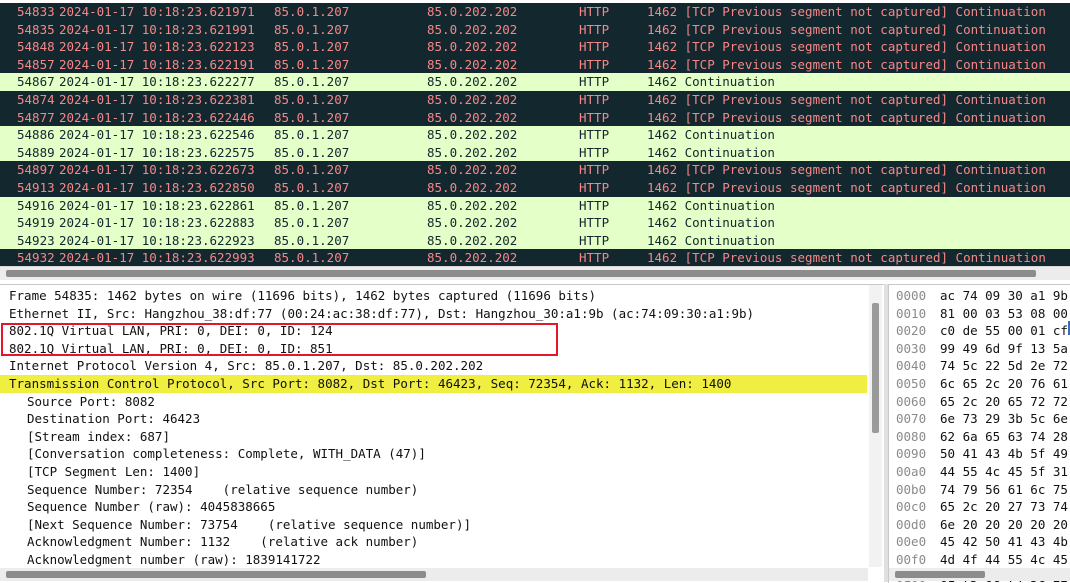 This screenshot has height=583, width=1070. Describe the element at coordinates (1004, 472) in the screenshot. I see `bytes-hex: 44 55 4c 45 5f 31` at that location.